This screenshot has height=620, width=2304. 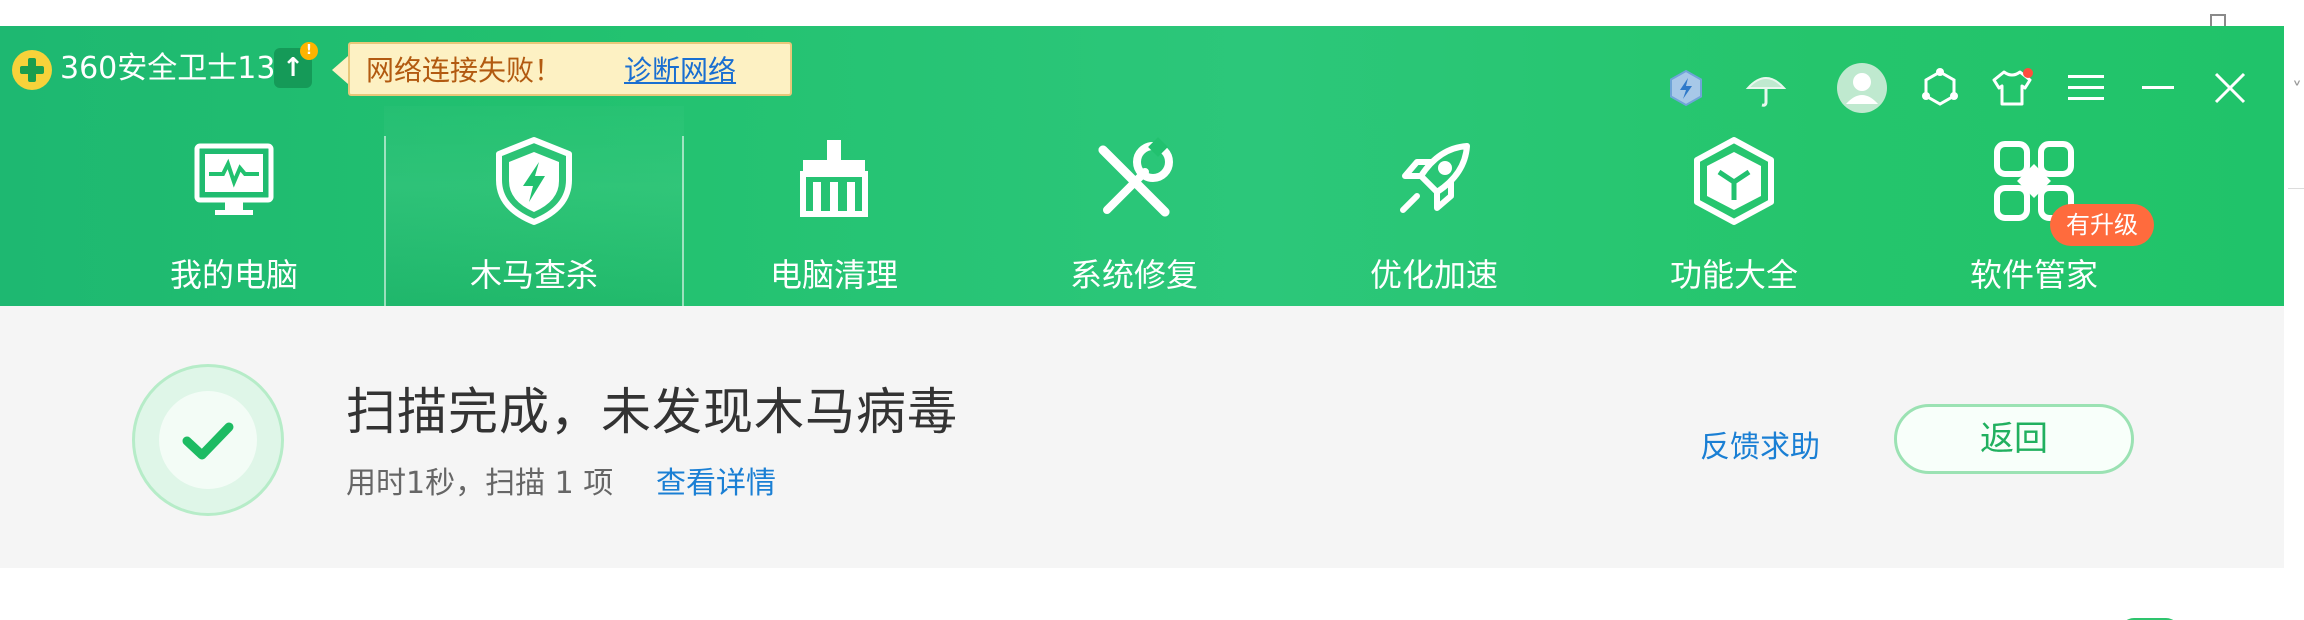 I want to click on nav-label: 我的电脑, so click(x=233, y=275).